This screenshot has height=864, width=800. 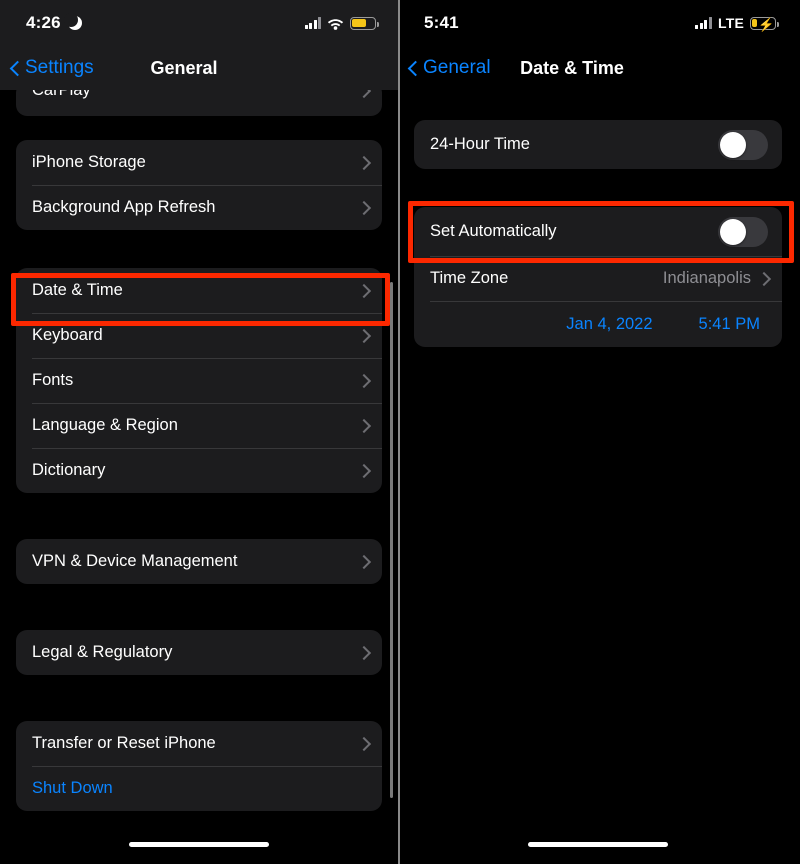 I want to click on list-item-label: Background App Refresh, so click(x=124, y=207).